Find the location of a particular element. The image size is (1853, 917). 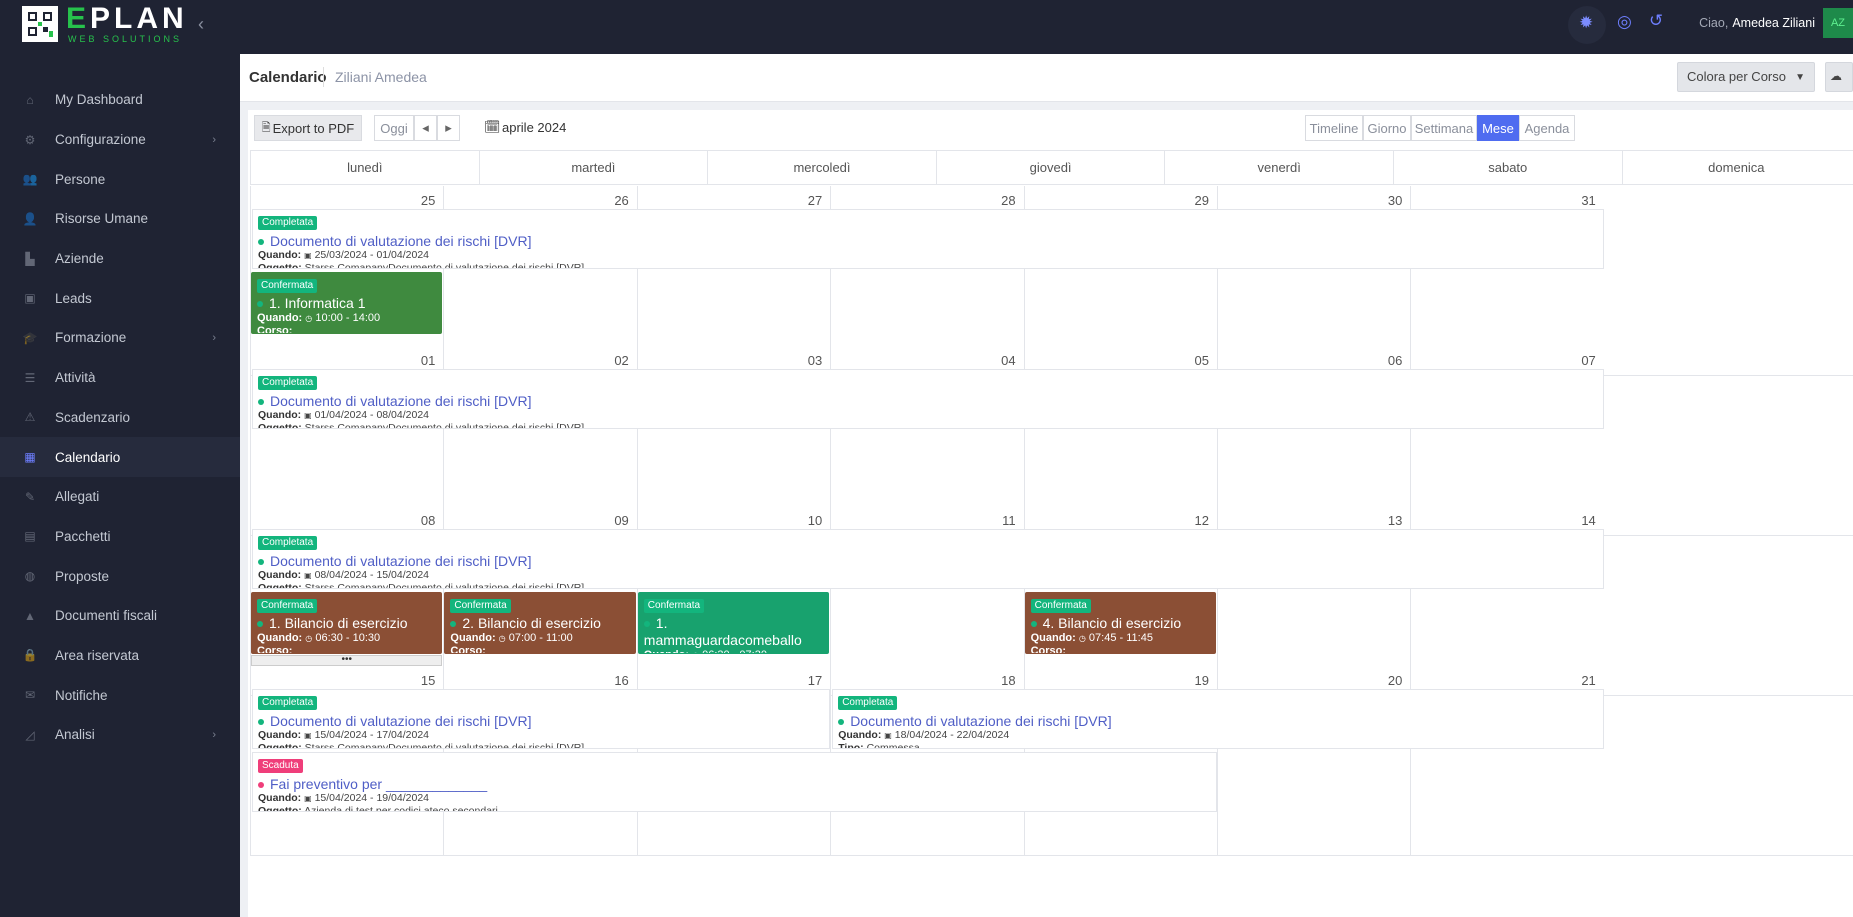

sidebar-item-my-dashboard: ⌂ My Dashboard is located at coordinates (120, 100).